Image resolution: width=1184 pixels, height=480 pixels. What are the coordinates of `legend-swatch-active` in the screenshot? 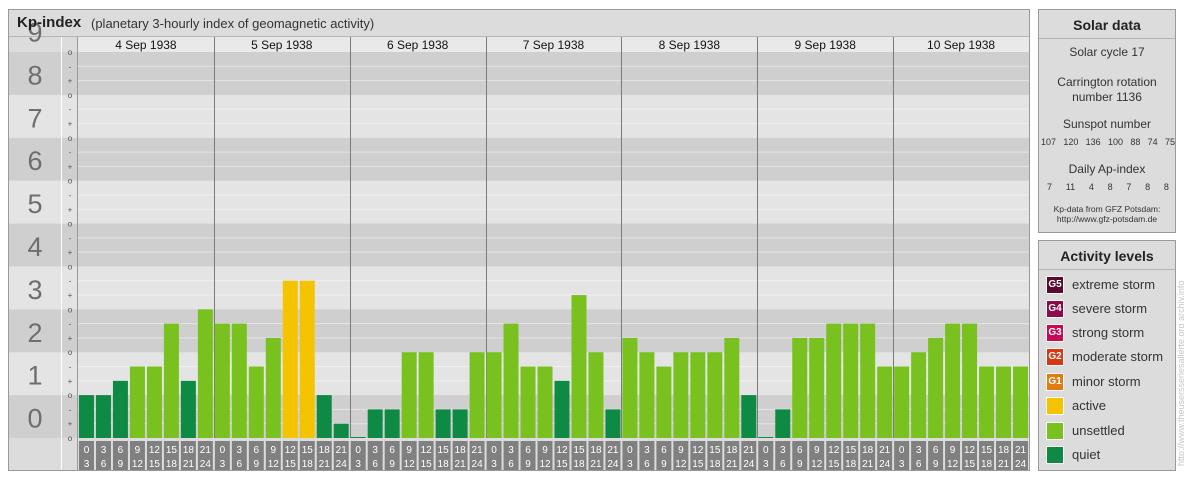 It's located at (1055, 405).